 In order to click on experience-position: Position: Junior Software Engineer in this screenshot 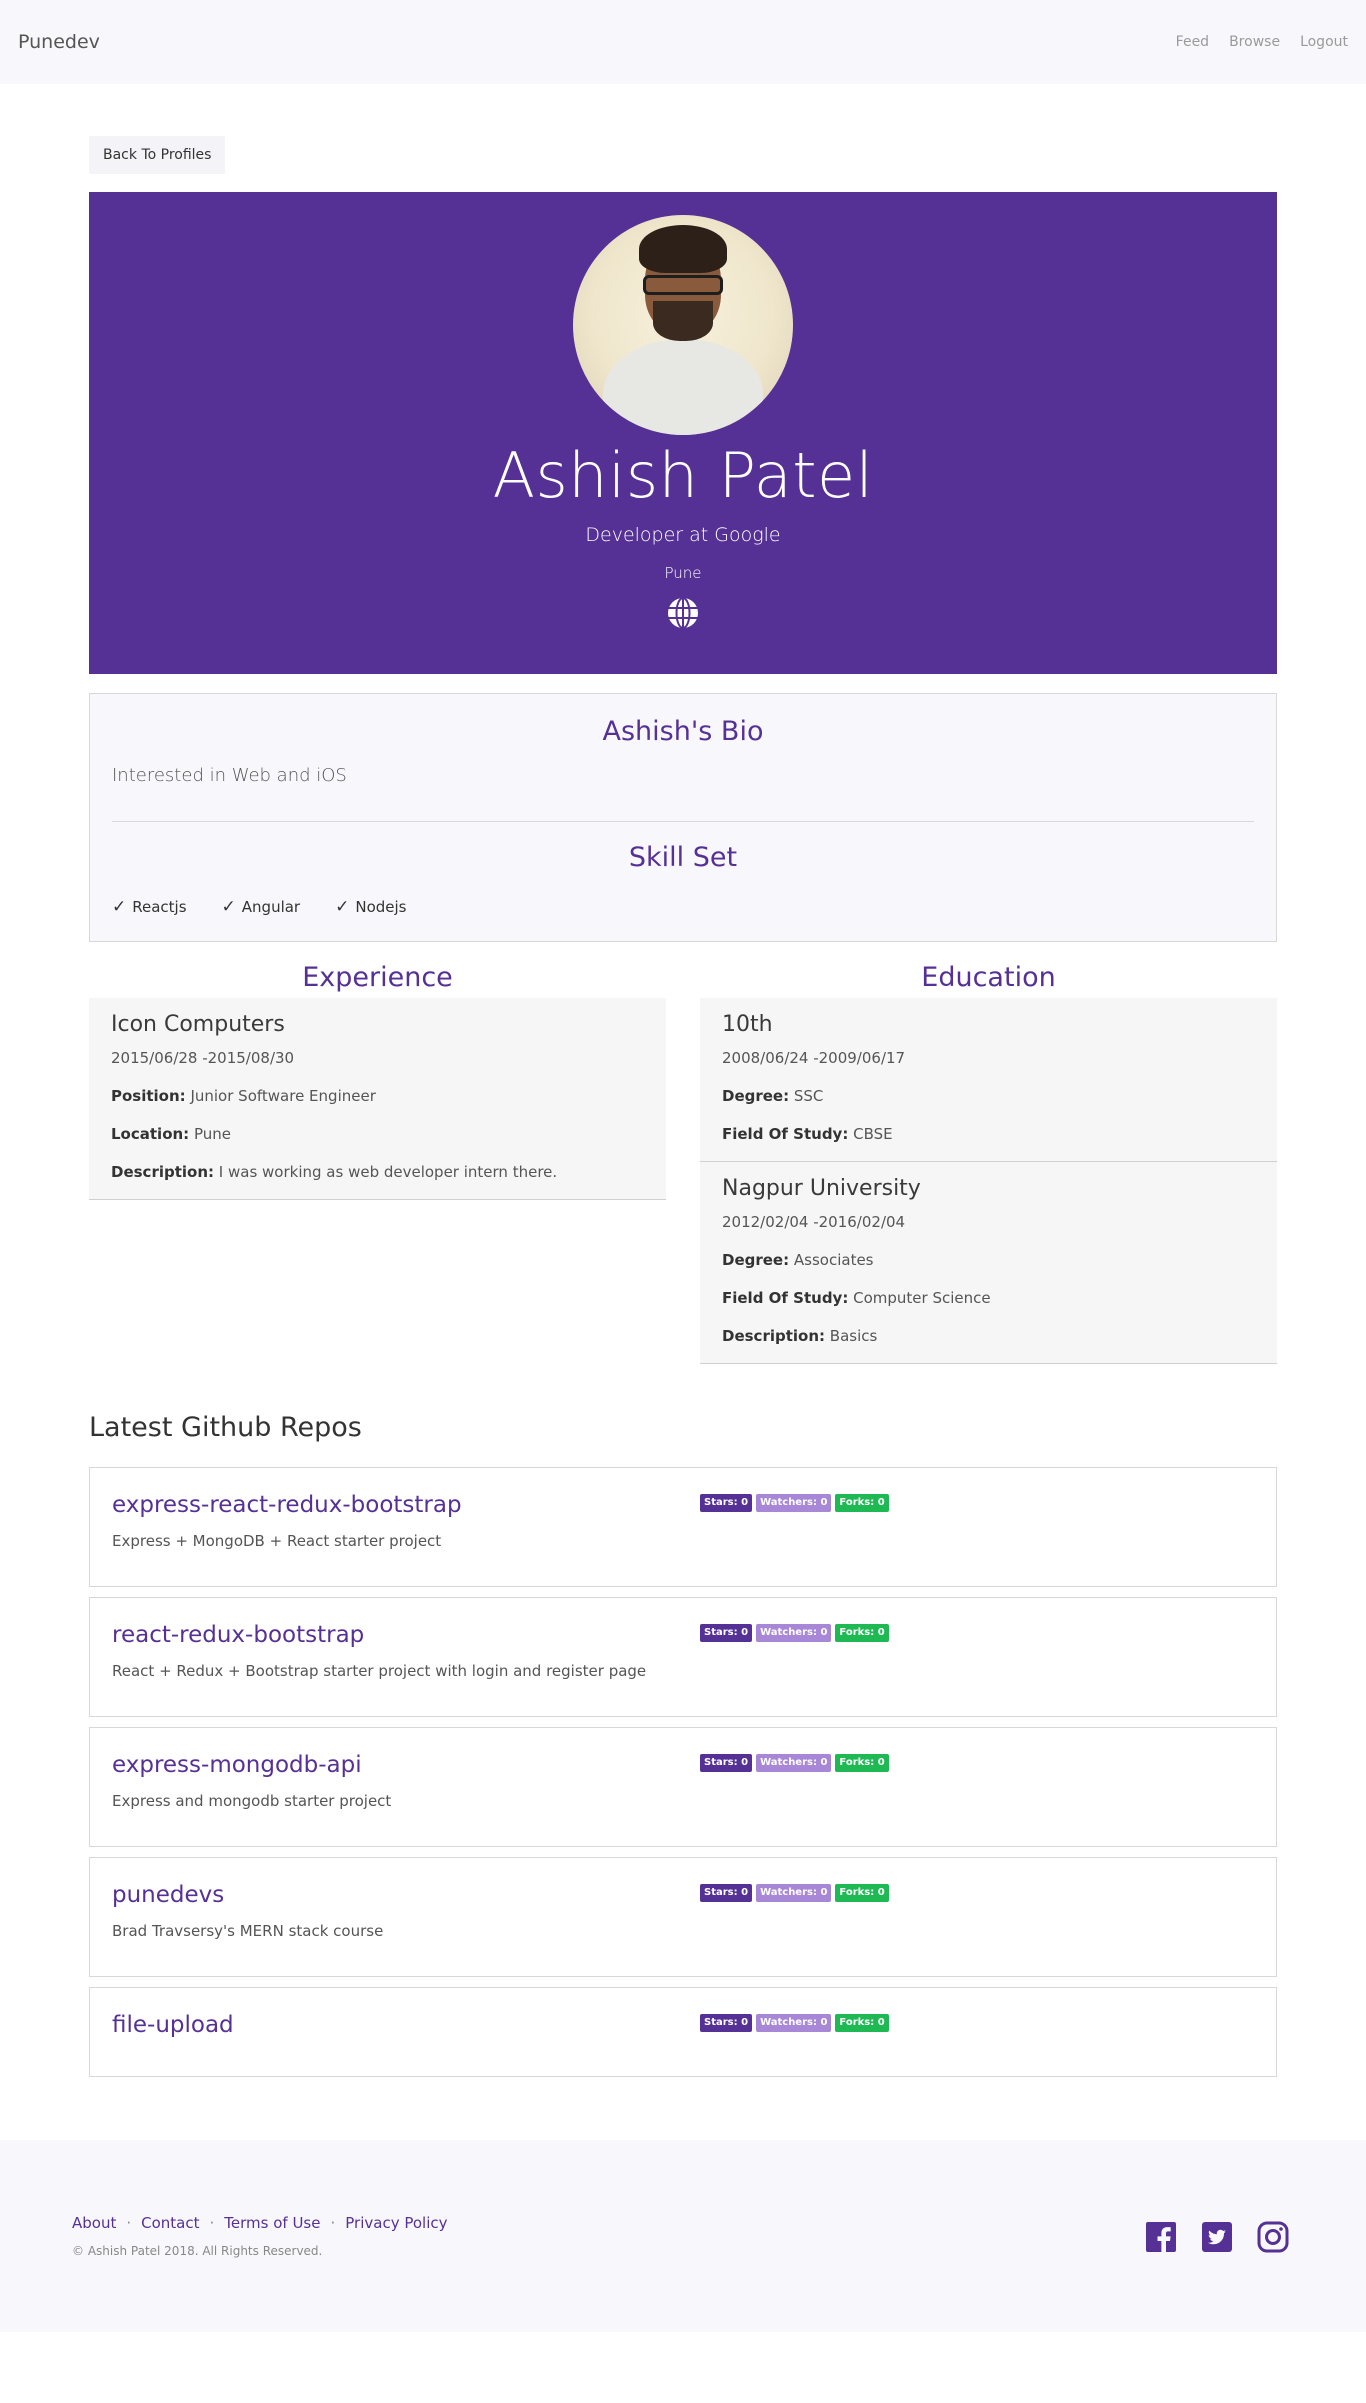, I will do `click(243, 1096)`.